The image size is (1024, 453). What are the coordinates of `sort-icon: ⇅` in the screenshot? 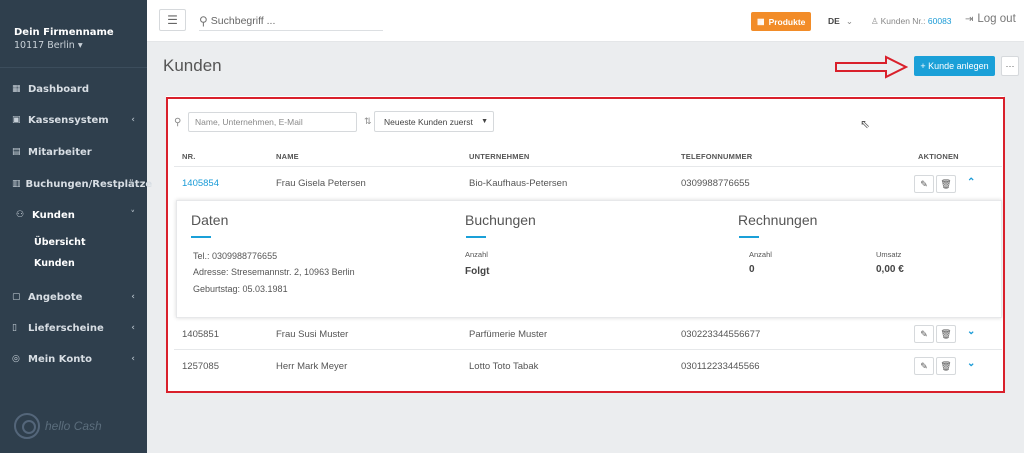 It's located at (368, 121).